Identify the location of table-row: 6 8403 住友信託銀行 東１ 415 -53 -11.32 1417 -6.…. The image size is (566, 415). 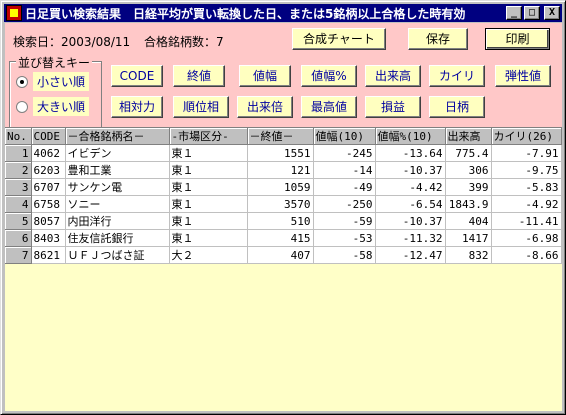
(283, 238).